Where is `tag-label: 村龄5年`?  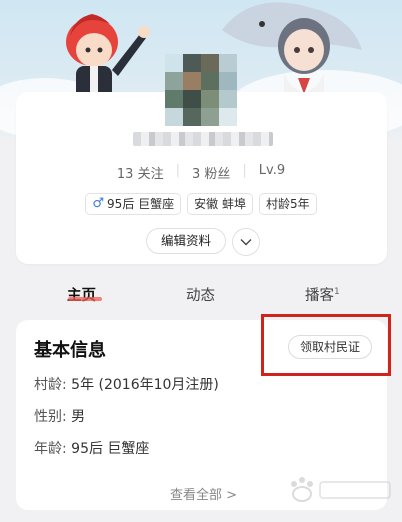
tag-label: 村龄5年 is located at coordinates (287, 204).